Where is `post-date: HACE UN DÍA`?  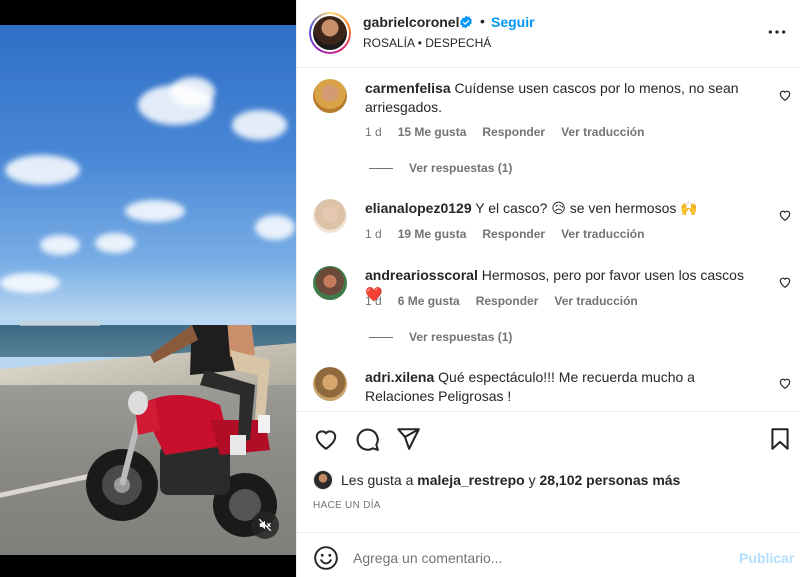
post-date: HACE UN DÍA is located at coordinates (347, 505).